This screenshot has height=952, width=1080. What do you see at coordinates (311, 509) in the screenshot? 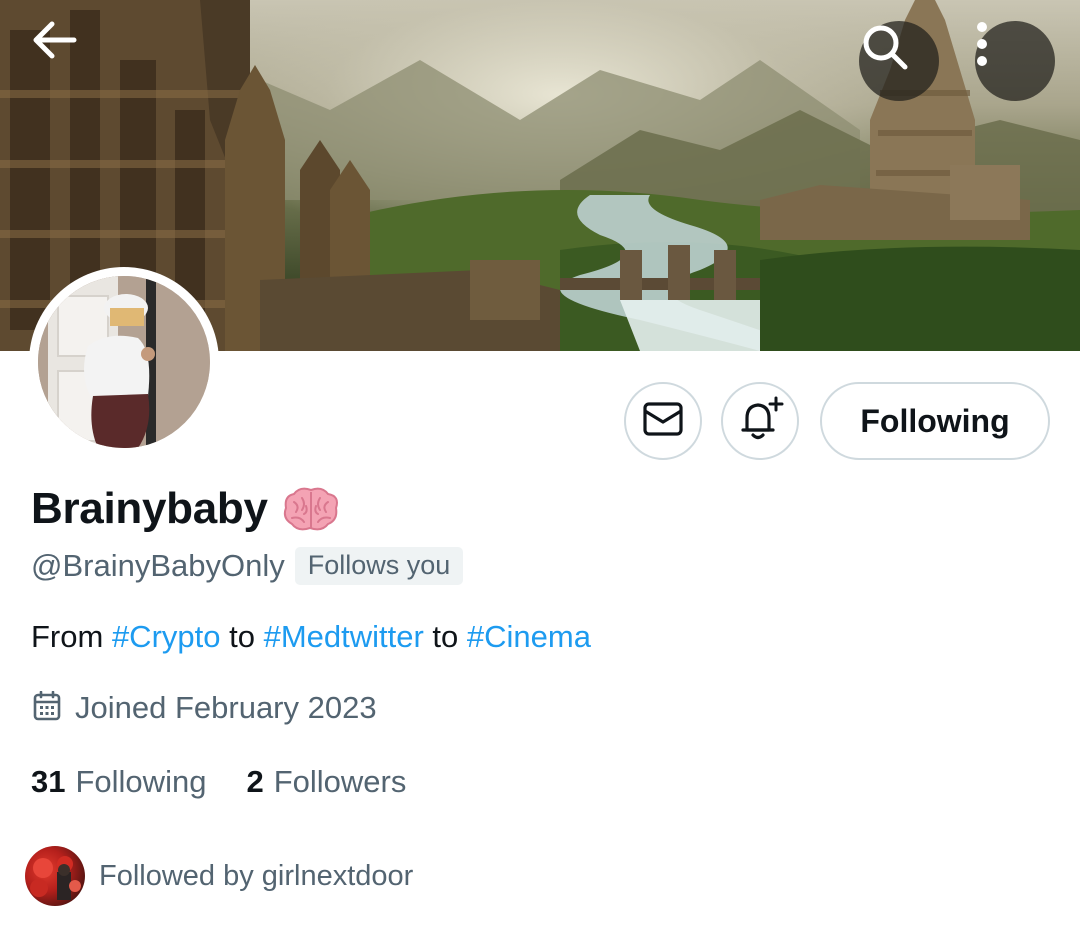
I see `brain-icon` at bounding box center [311, 509].